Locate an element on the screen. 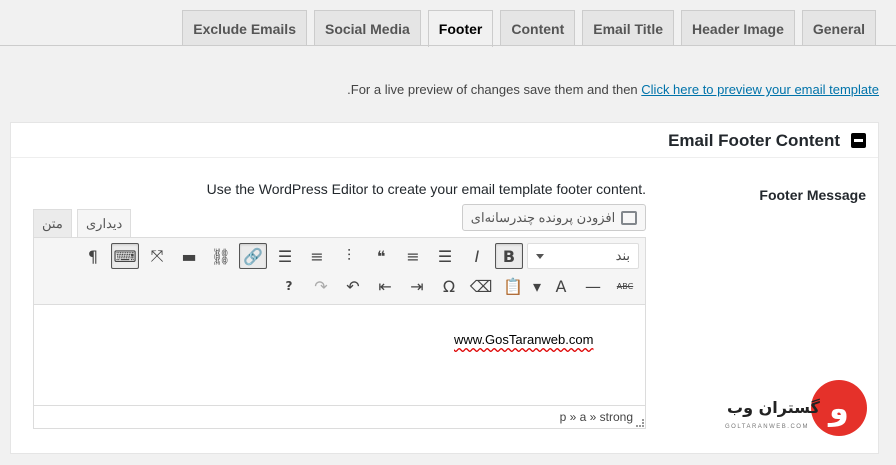 This screenshot has width=896, height=465. editor-toolbar: بند B I ☰ ≡ ❝ ⫶ ≡ ☰ 🔗 ⛓ ▬ ⤧ ⌨ ¶ ABC — A ▾ 📋 ⌫ Ω ⇥ ⇤ ↶ ↷? is located at coordinates (339, 271).